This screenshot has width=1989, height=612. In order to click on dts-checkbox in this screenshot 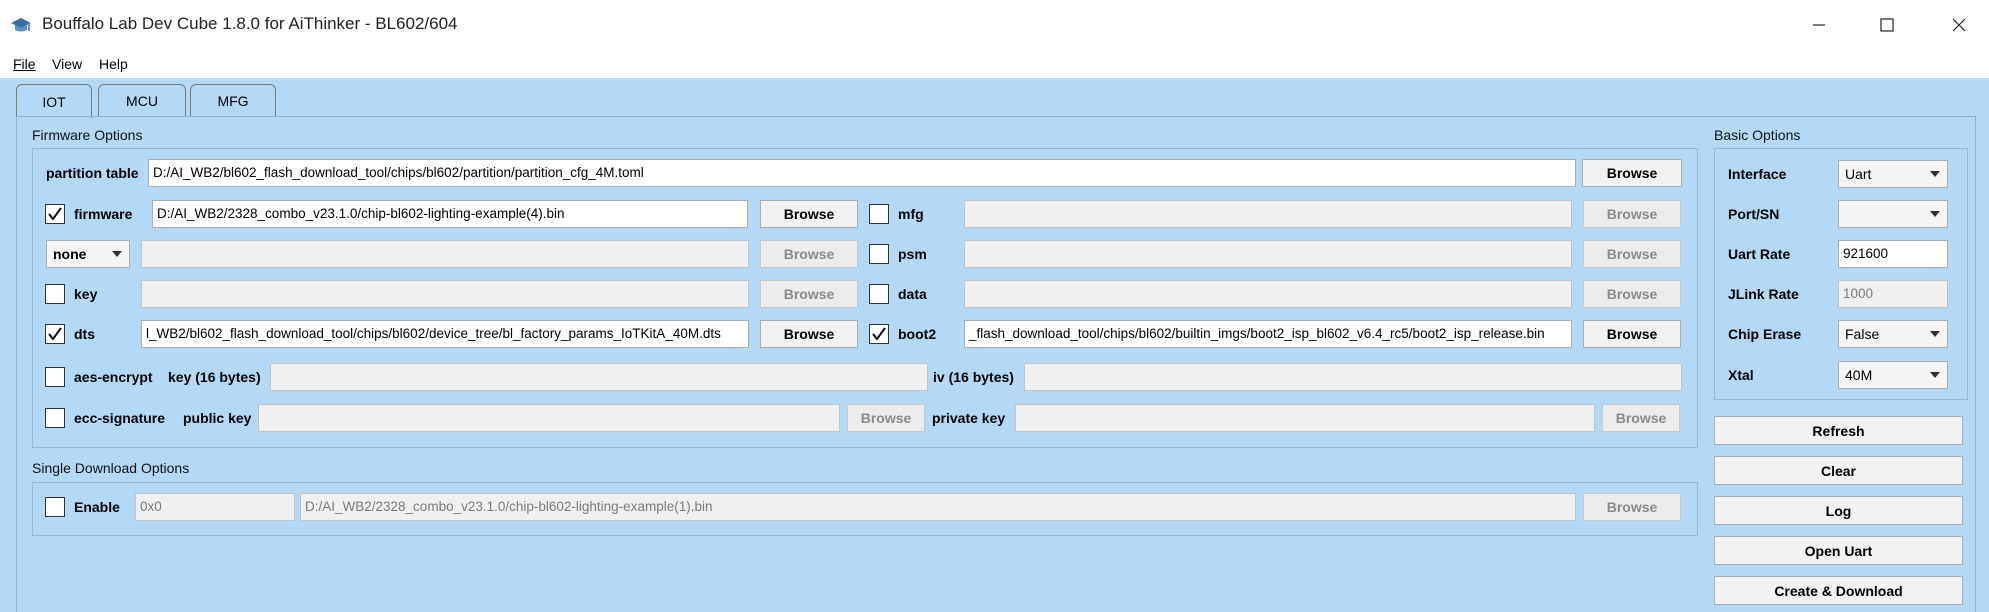, I will do `click(55, 334)`.